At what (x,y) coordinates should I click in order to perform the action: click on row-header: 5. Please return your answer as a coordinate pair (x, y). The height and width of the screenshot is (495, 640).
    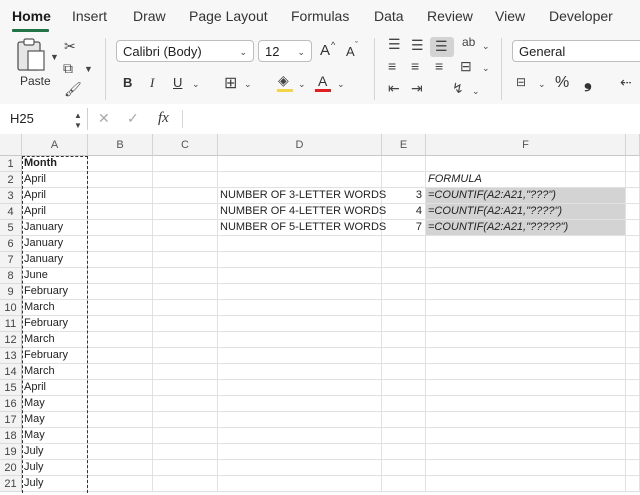
    Looking at the image, I should click on (11, 228).